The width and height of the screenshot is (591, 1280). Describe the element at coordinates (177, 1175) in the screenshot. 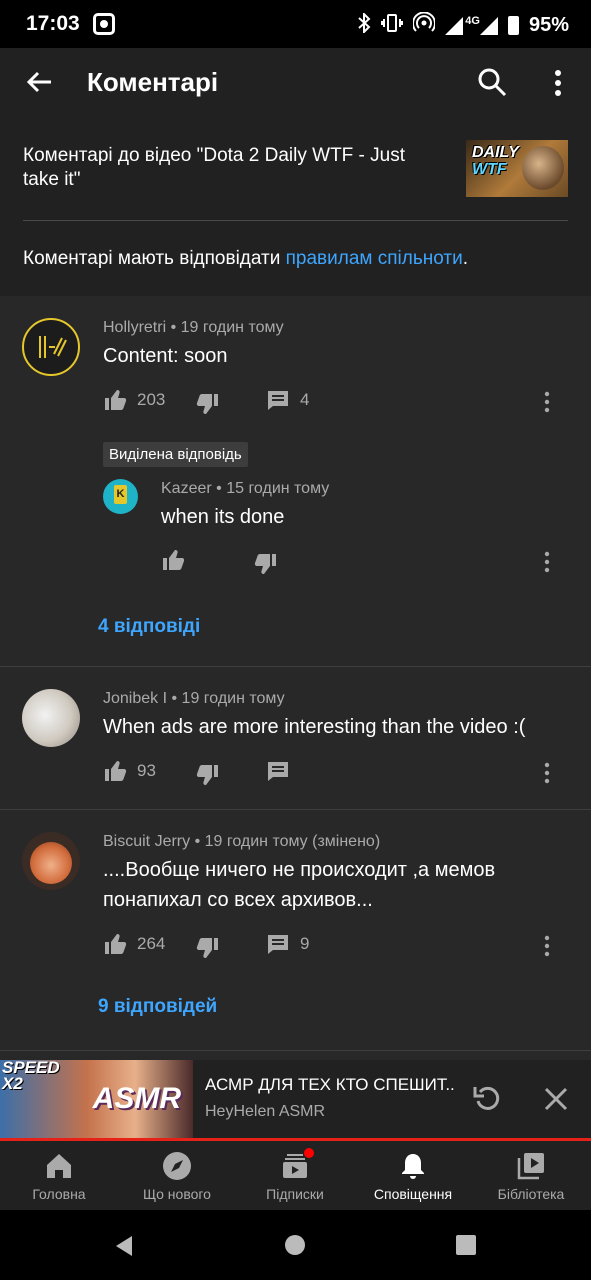

I see `nav-explore: Що нового` at that location.